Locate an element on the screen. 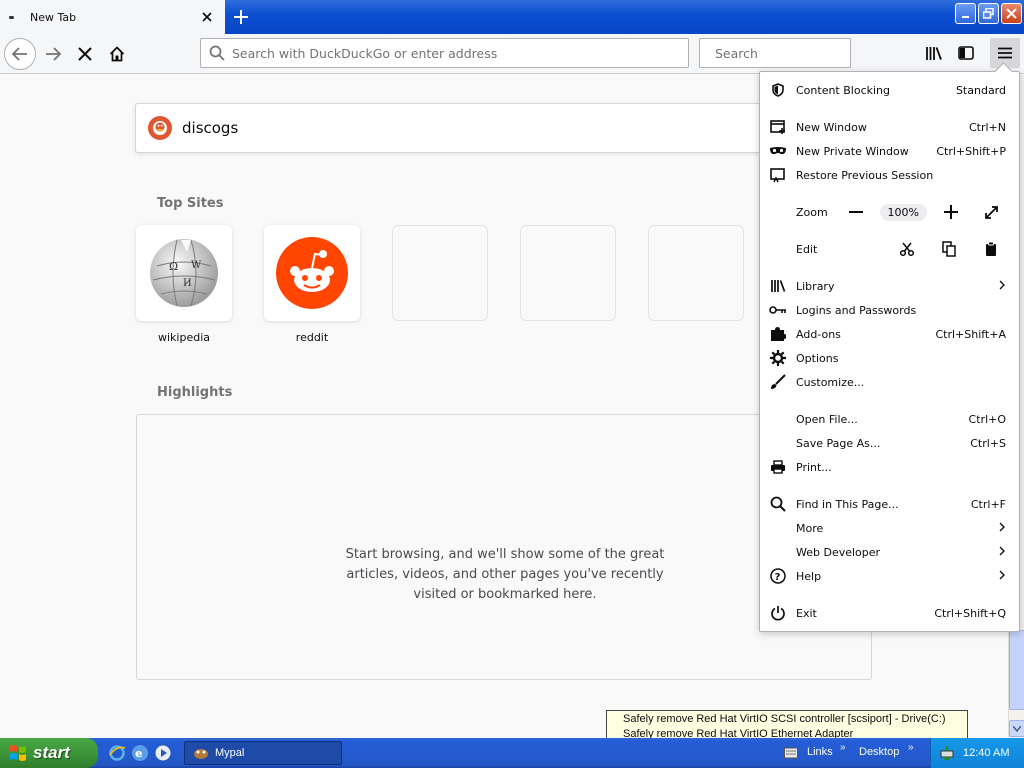 The height and width of the screenshot is (768, 1024). safely-remove-hardware-icon is located at coordinates (947, 753).